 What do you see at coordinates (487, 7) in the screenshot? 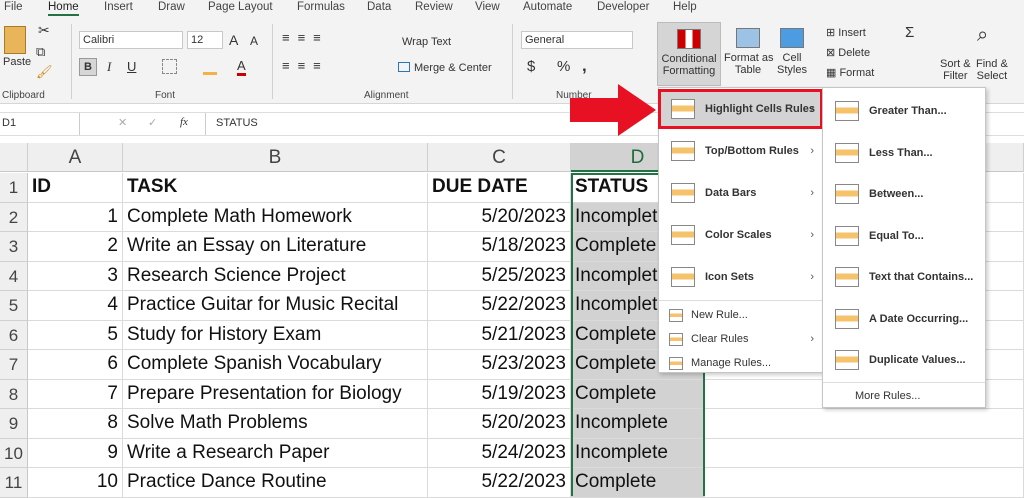
I see `tab-view: View` at bounding box center [487, 7].